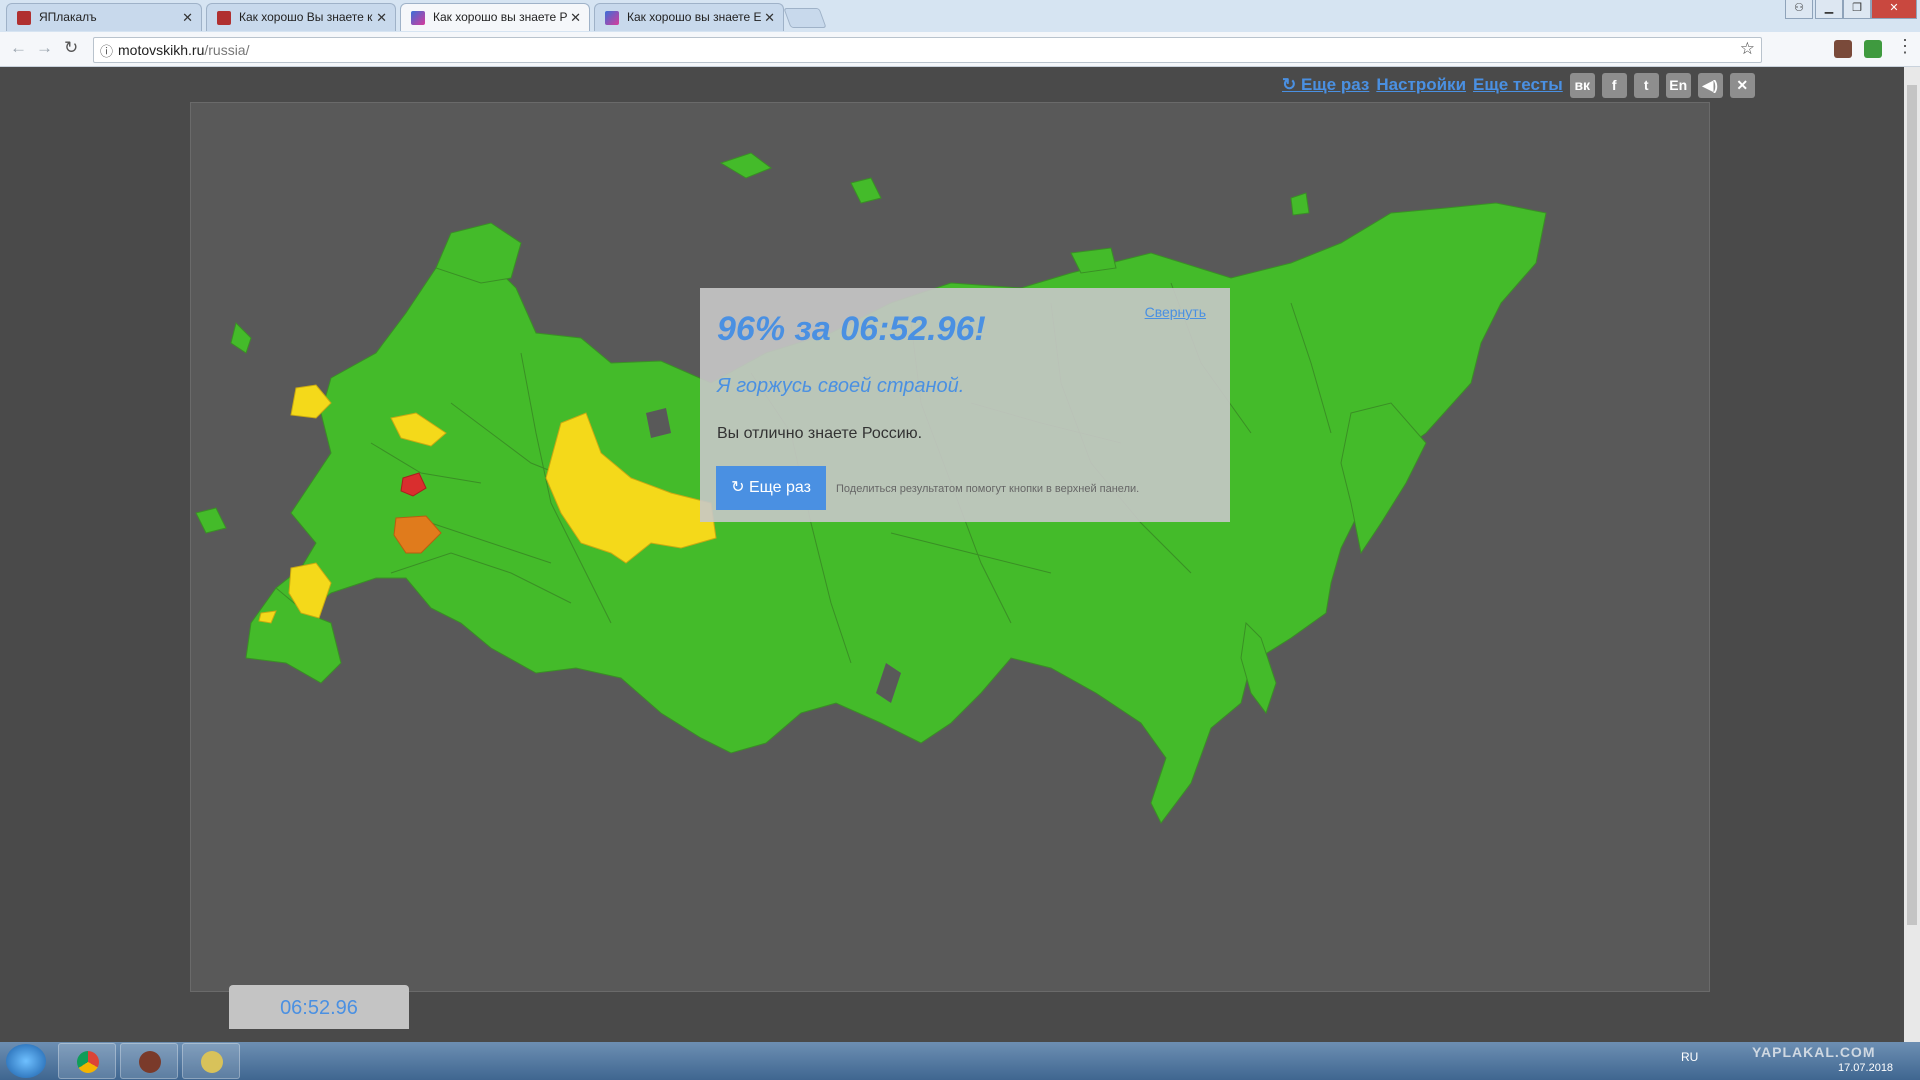 Image resolution: width=1920 pixels, height=1080 pixels. What do you see at coordinates (1865, 1068) in the screenshot?
I see `clock-date: 17.07.2018` at bounding box center [1865, 1068].